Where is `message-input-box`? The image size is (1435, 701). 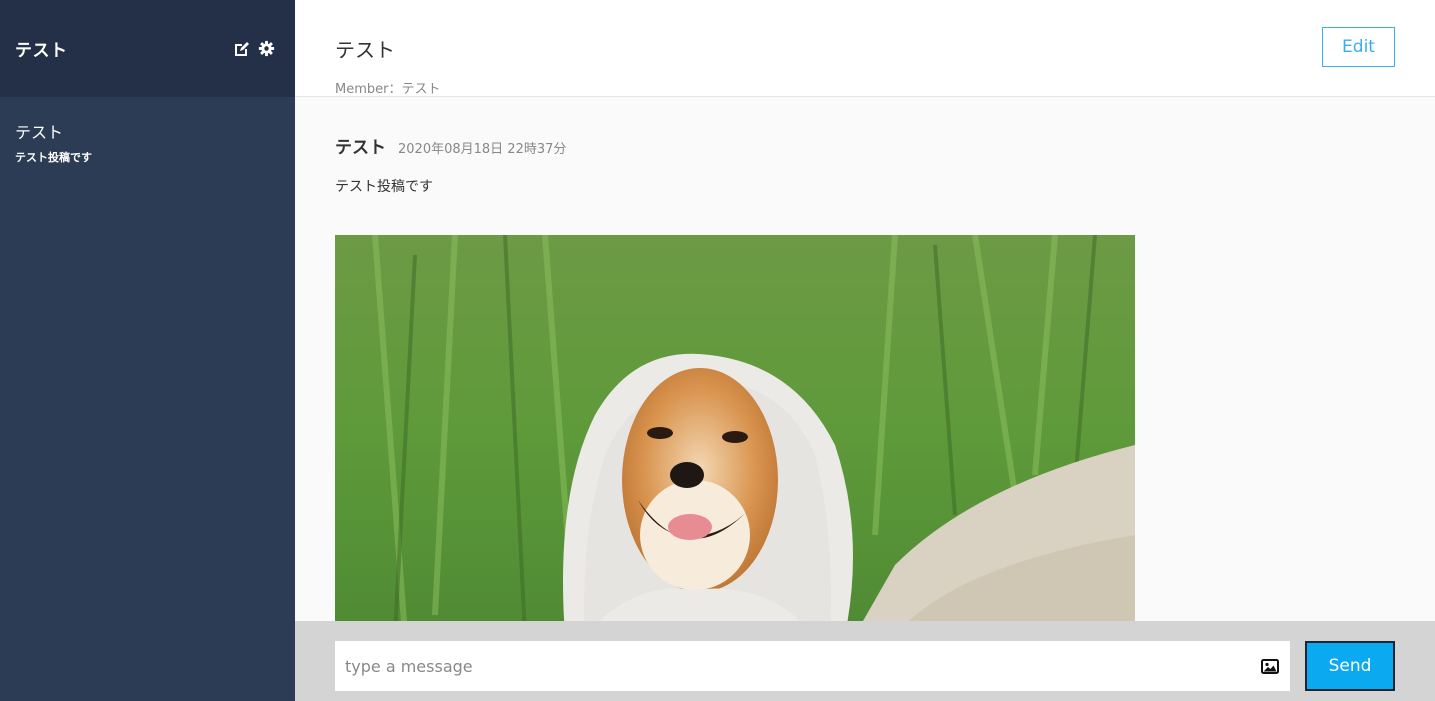
message-input-box is located at coordinates (812, 666).